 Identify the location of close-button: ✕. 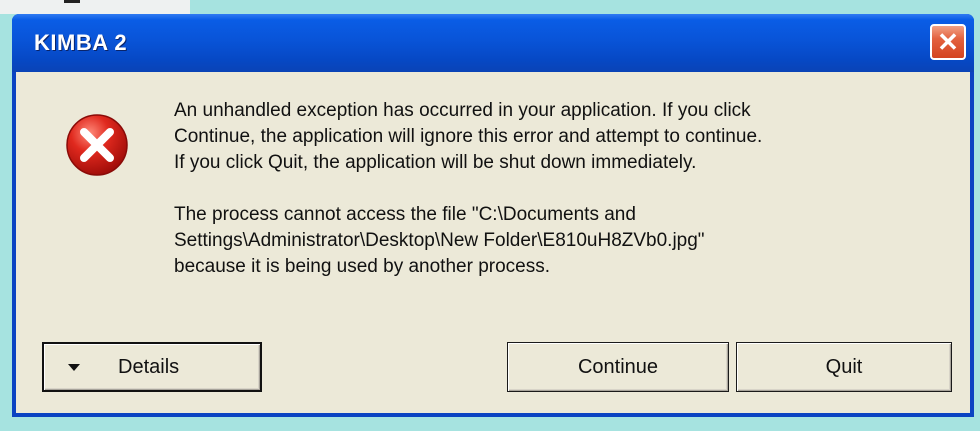
(948, 42).